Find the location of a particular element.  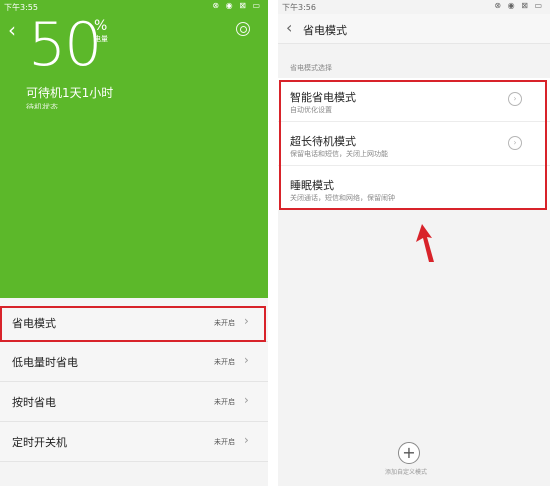

status-bar: 下午3:56 ⊗ ◉ ⊠ ▭ is located at coordinates (414, 7).